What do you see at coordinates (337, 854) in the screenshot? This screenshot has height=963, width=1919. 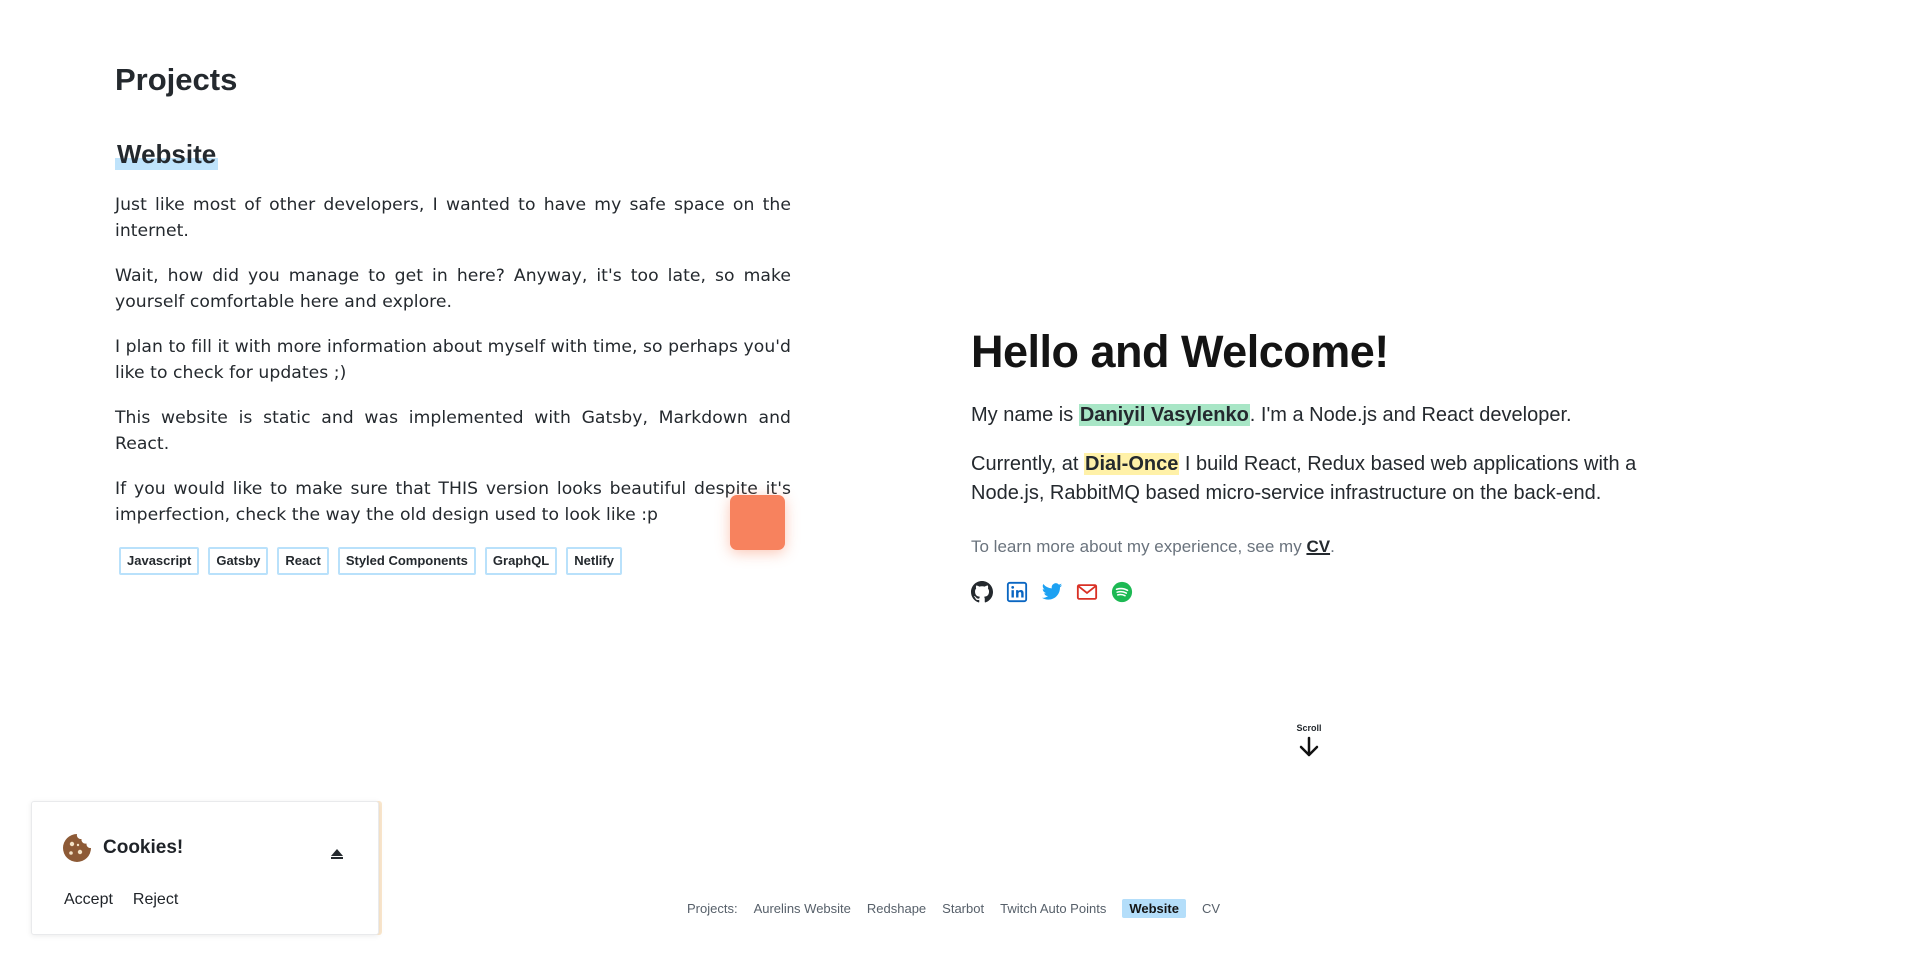 I see `chevron-up-icon` at bounding box center [337, 854].